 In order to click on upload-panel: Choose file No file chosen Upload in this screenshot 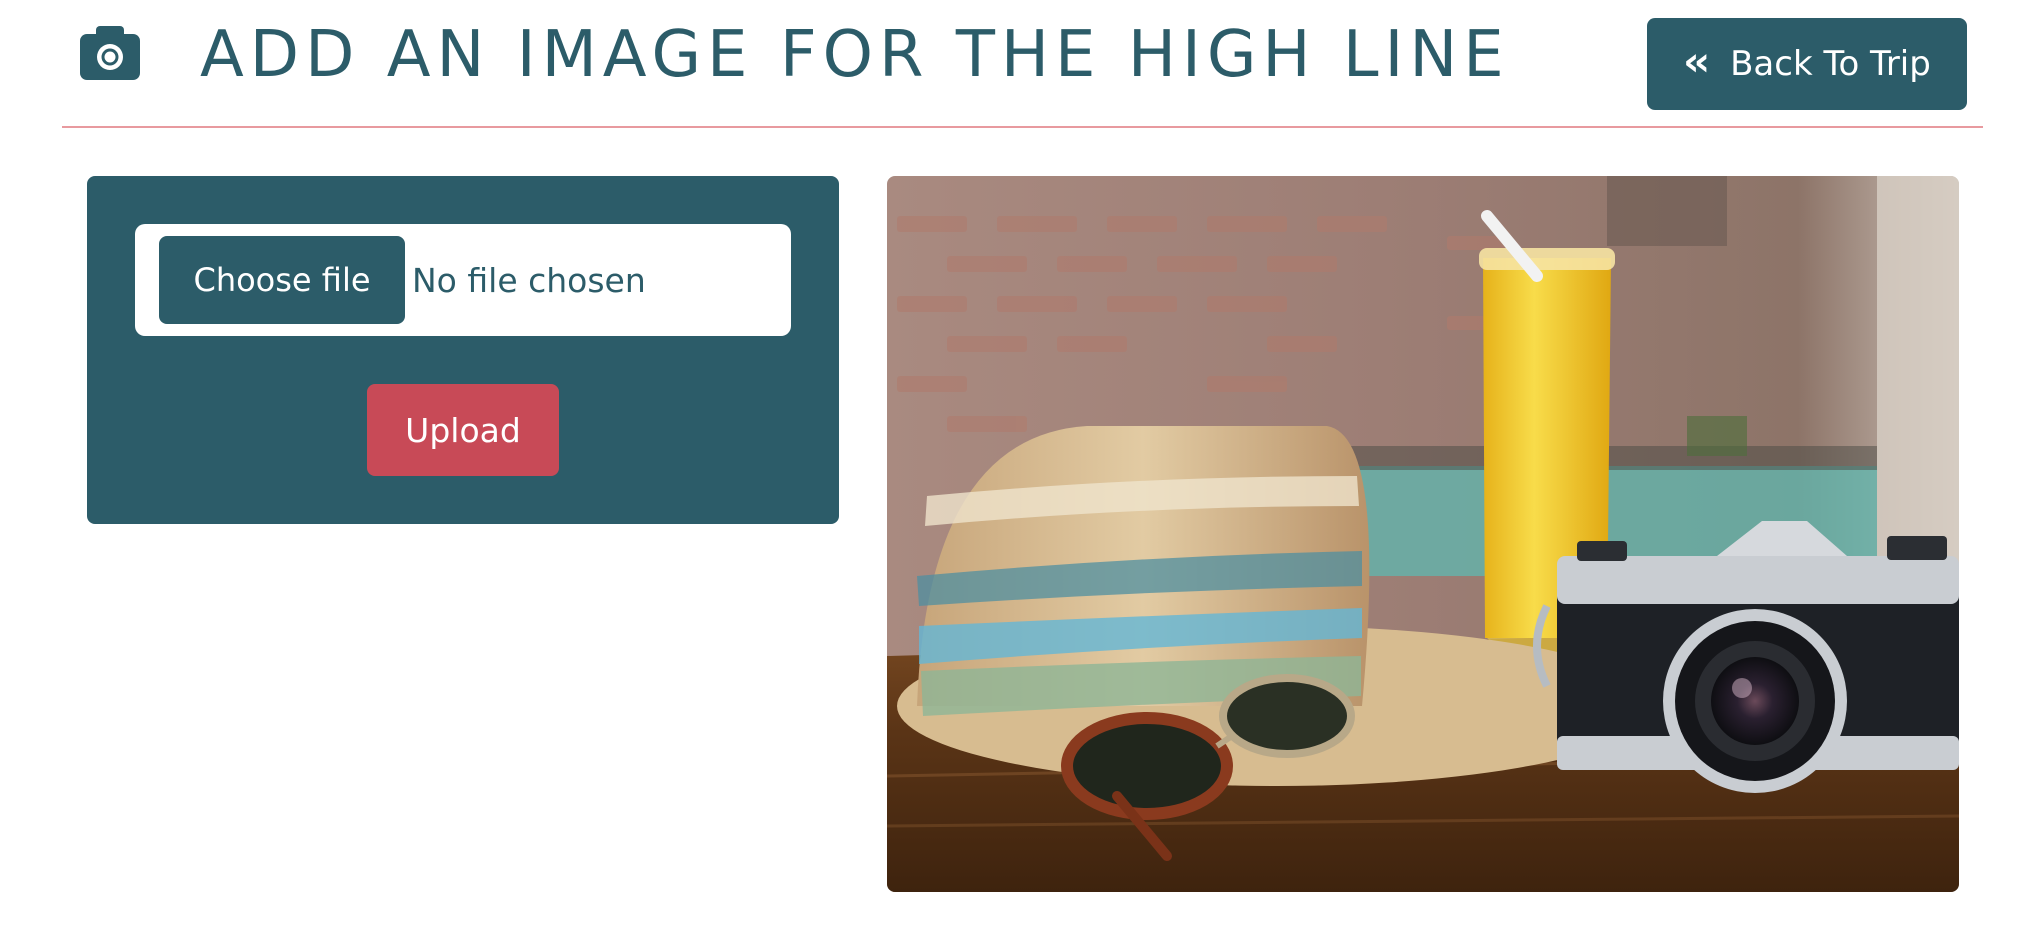, I will do `click(463, 350)`.